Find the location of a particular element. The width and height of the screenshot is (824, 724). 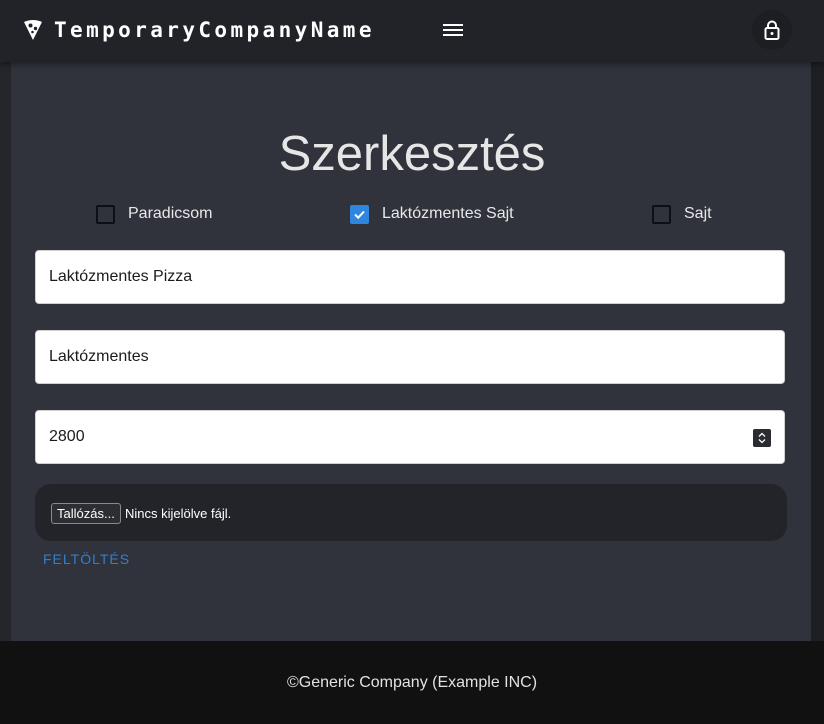

file-status-text: Nincs kijelölve fájl. is located at coordinates (178, 513).